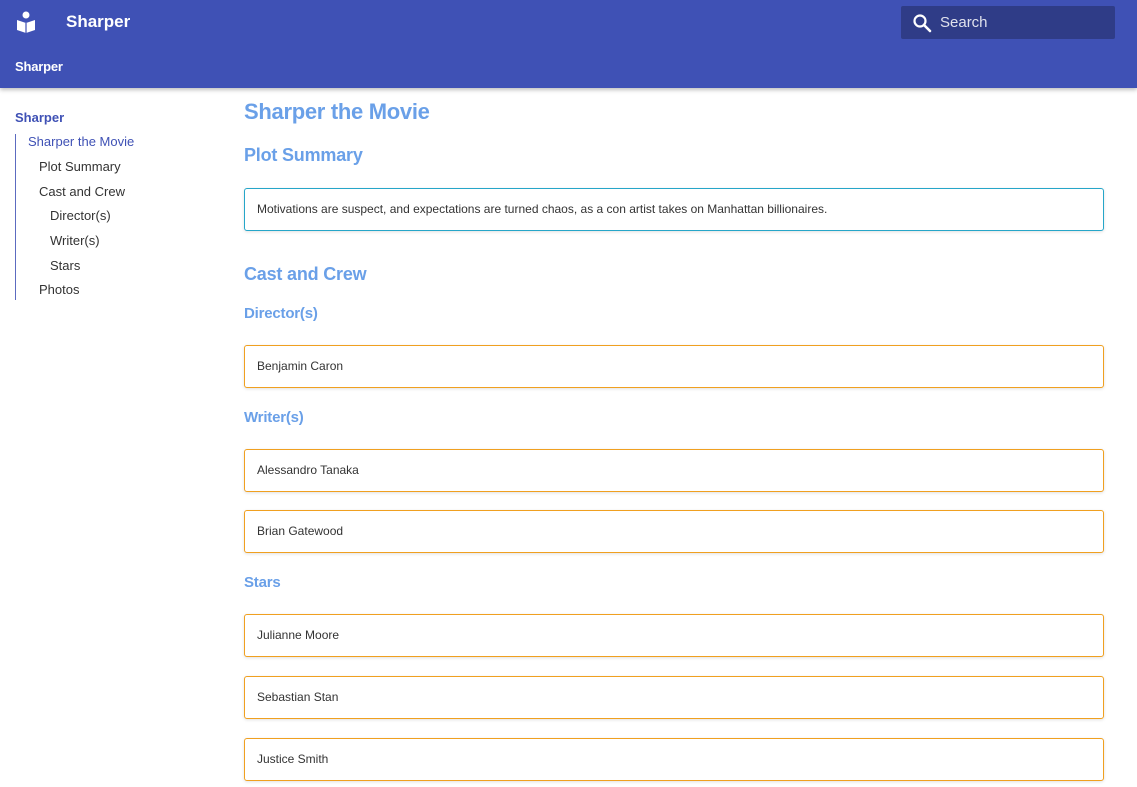 The width and height of the screenshot is (1137, 787). Describe the element at coordinates (674, 759) in the screenshot. I see `star-card: Justice Smith` at that location.